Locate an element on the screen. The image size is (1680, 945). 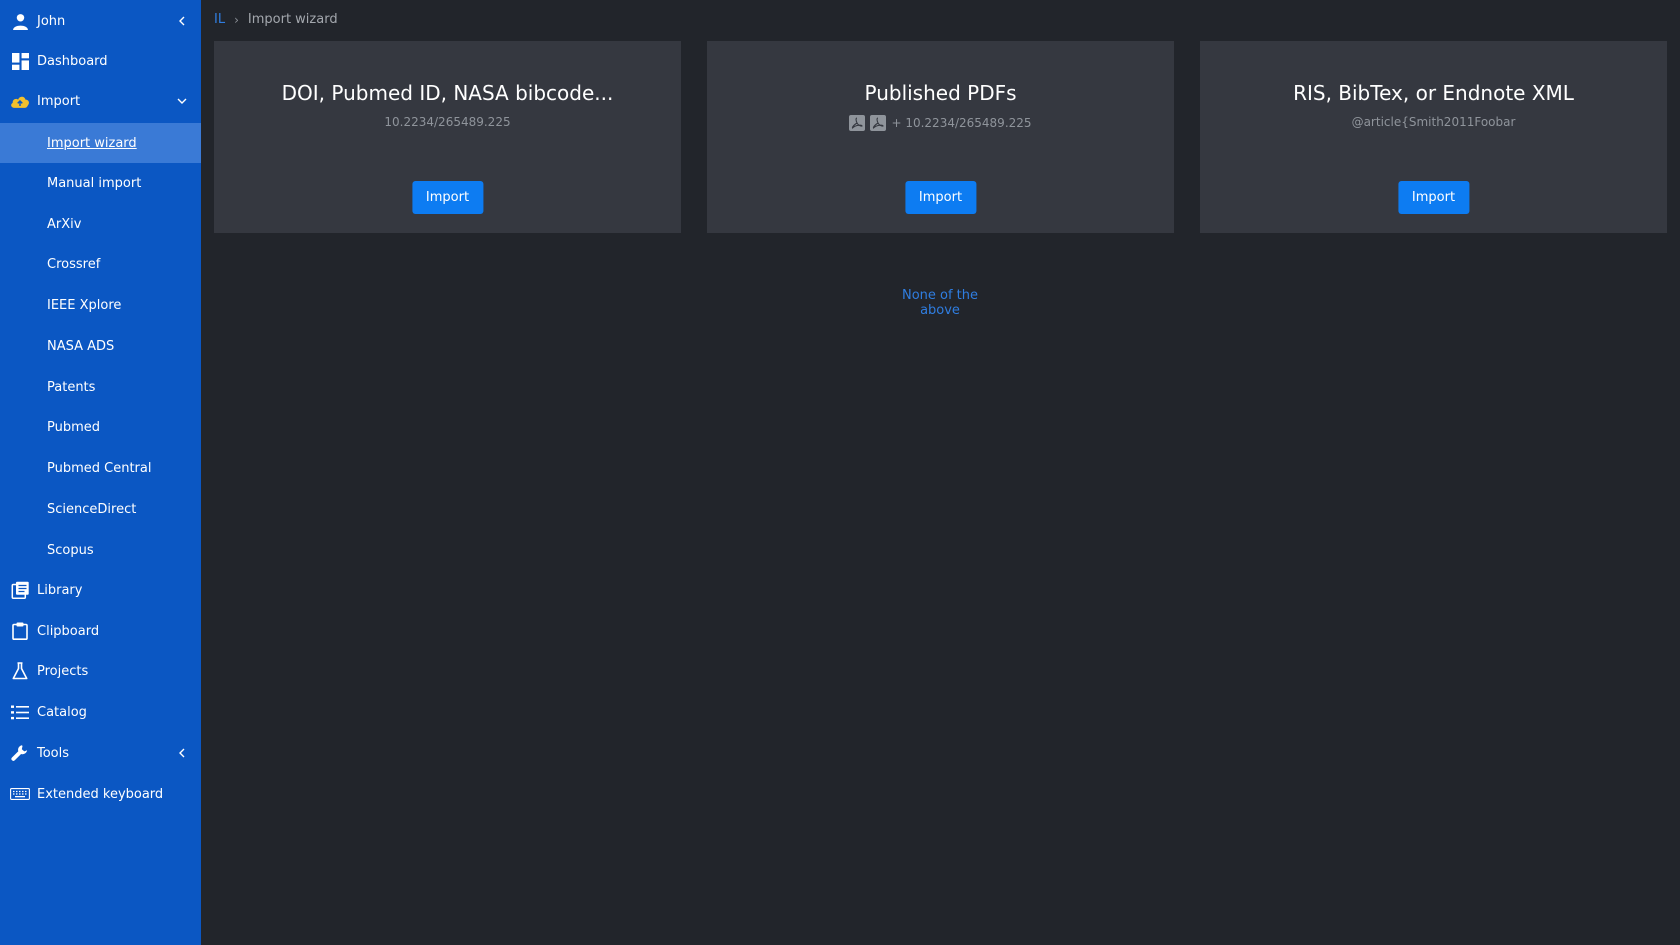
import-citation-files-button: Import is located at coordinates (1433, 197).